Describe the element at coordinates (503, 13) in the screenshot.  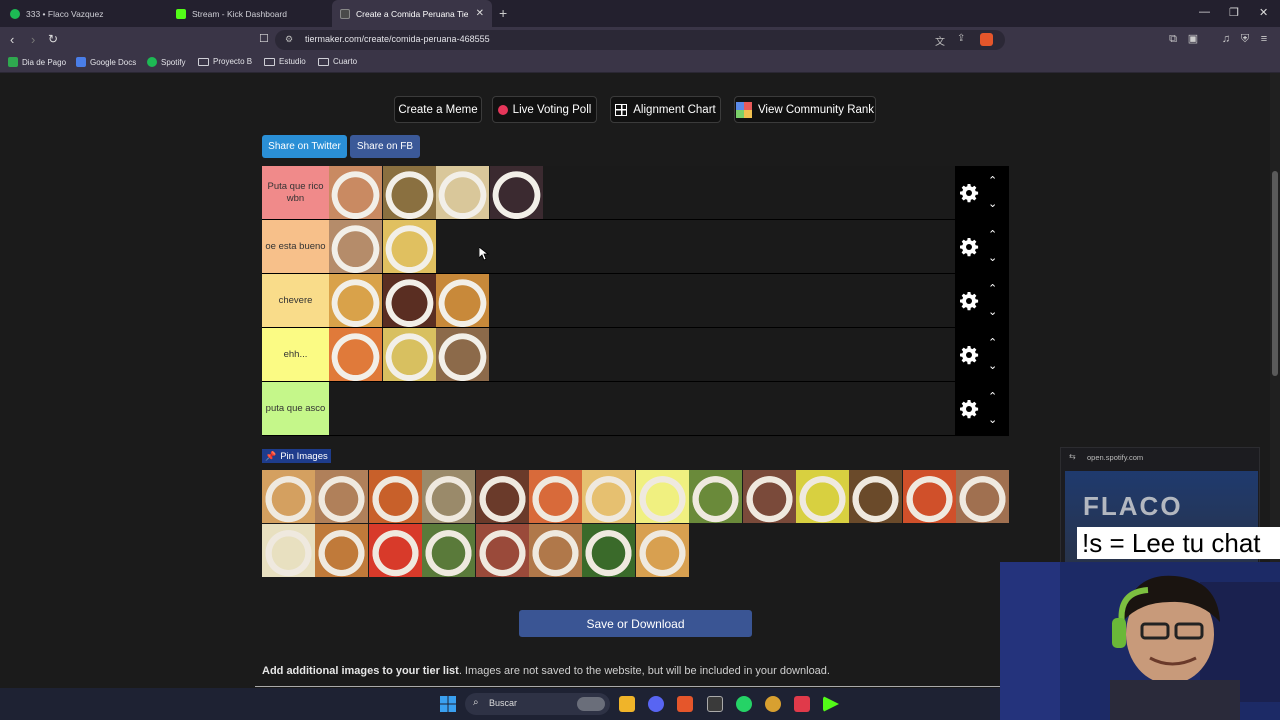
I see `new-tab-icon: +` at that location.